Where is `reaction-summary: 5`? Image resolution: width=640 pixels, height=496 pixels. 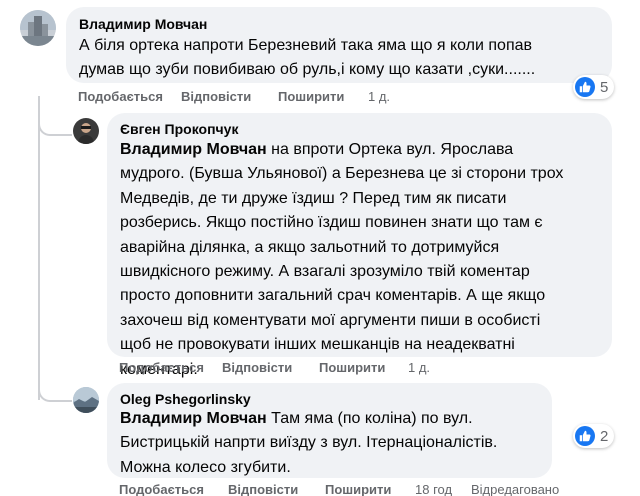
reaction-summary: 5 is located at coordinates (594, 87).